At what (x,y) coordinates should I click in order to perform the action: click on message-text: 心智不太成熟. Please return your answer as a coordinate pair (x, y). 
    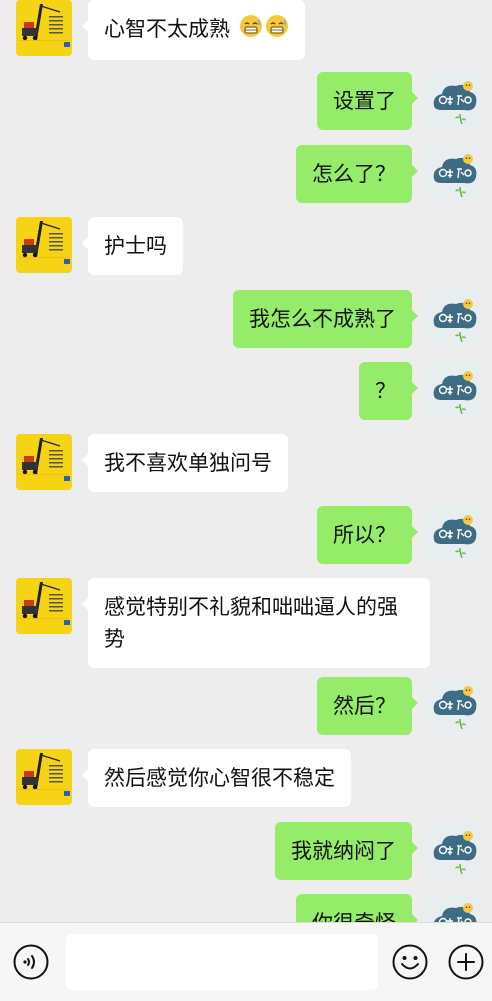
    Looking at the image, I should click on (167, 29).